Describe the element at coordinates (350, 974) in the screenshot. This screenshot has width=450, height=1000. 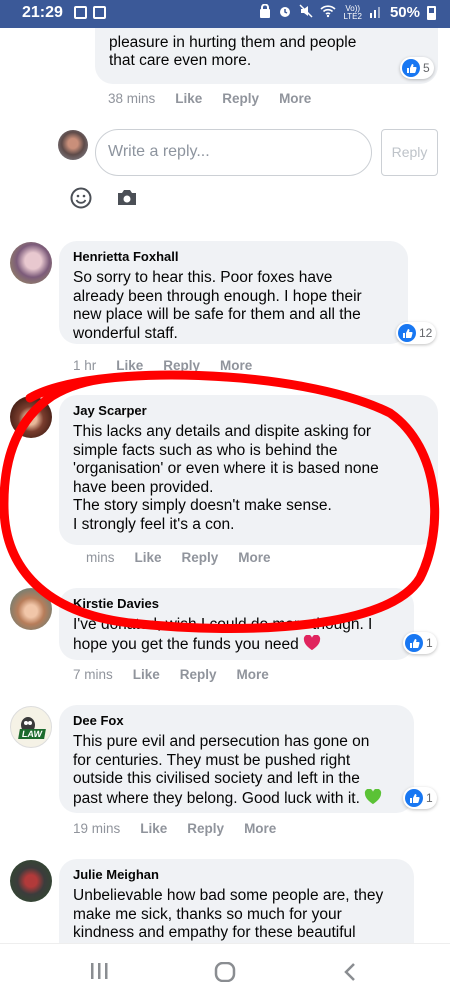
I see `back-icon` at that location.